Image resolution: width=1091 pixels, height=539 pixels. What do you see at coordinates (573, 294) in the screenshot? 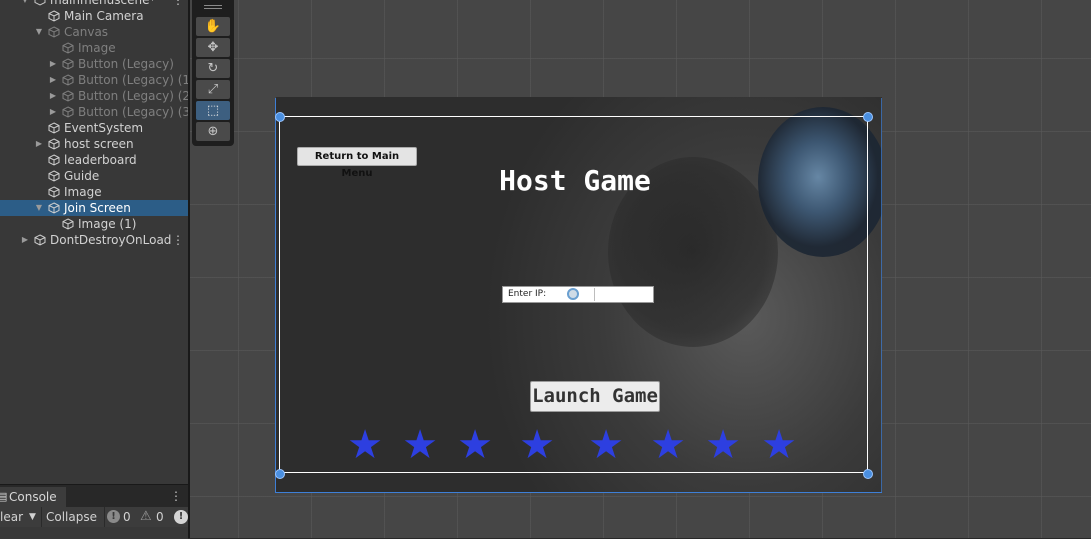
I see `input-caret-icon` at bounding box center [573, 294].